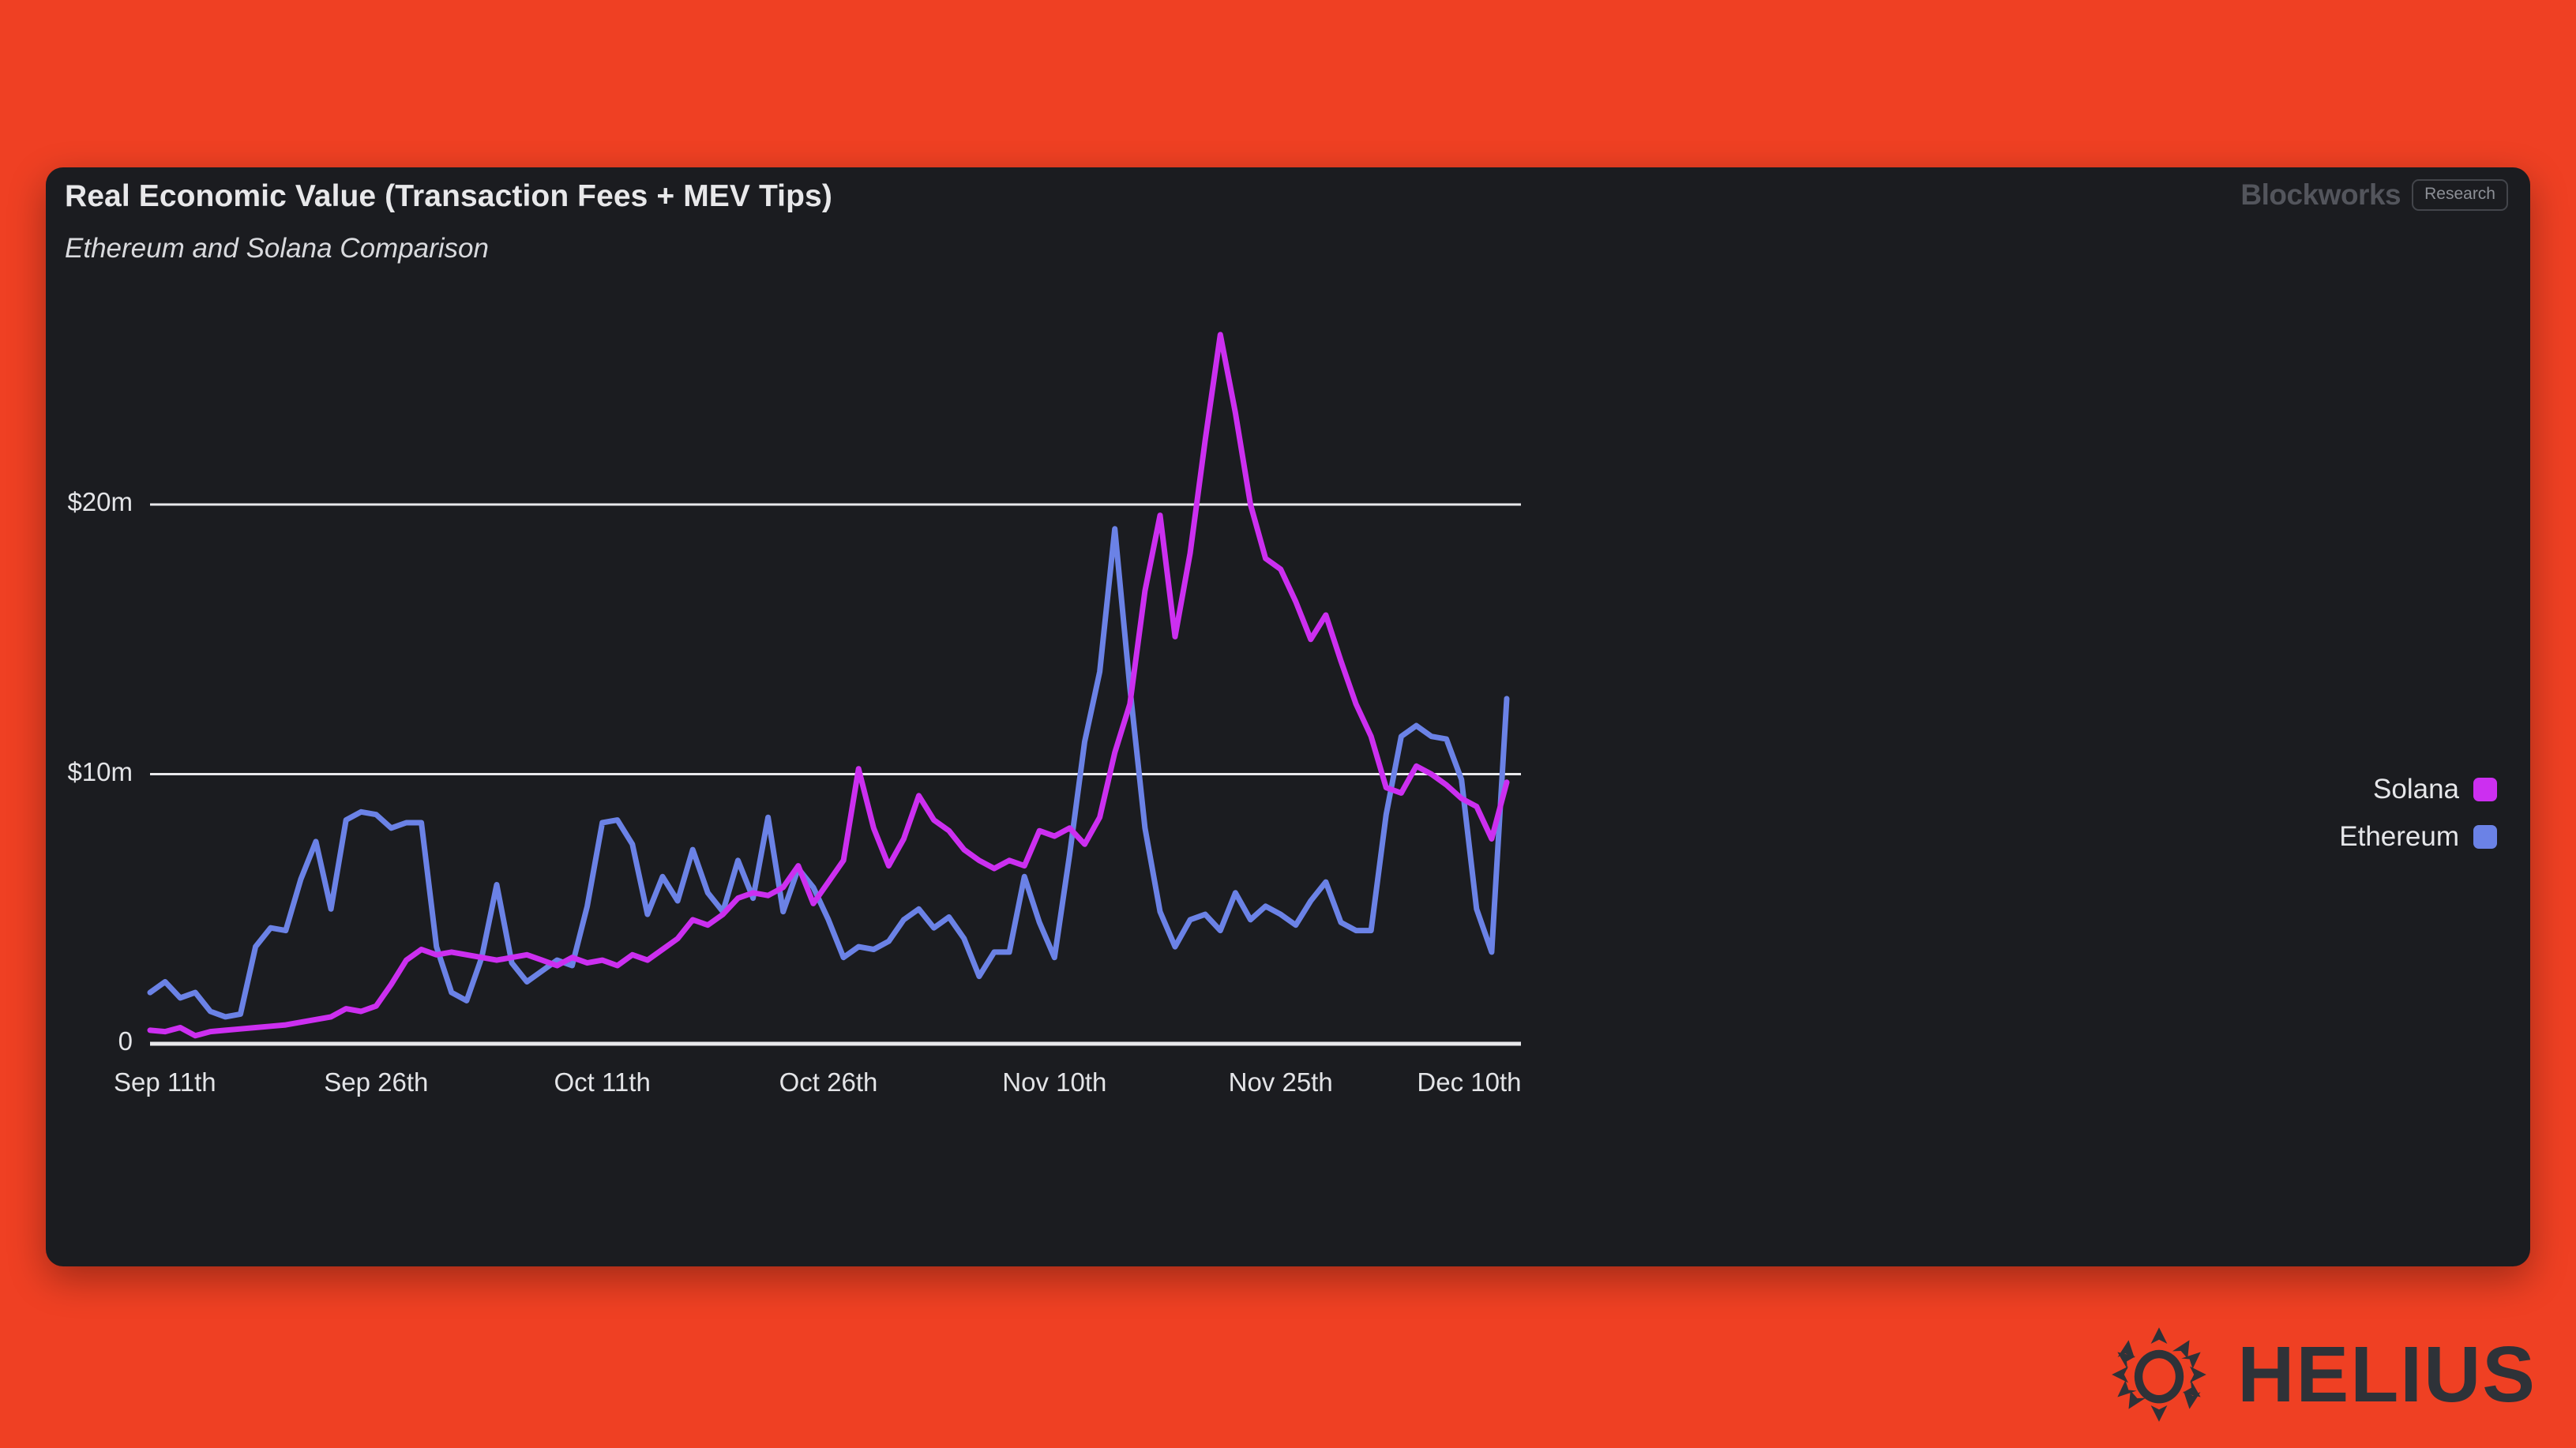 This screenshot has height=1448, width=2576. I want to click on helius-logo: HELIUS, so click(2322, 1374).